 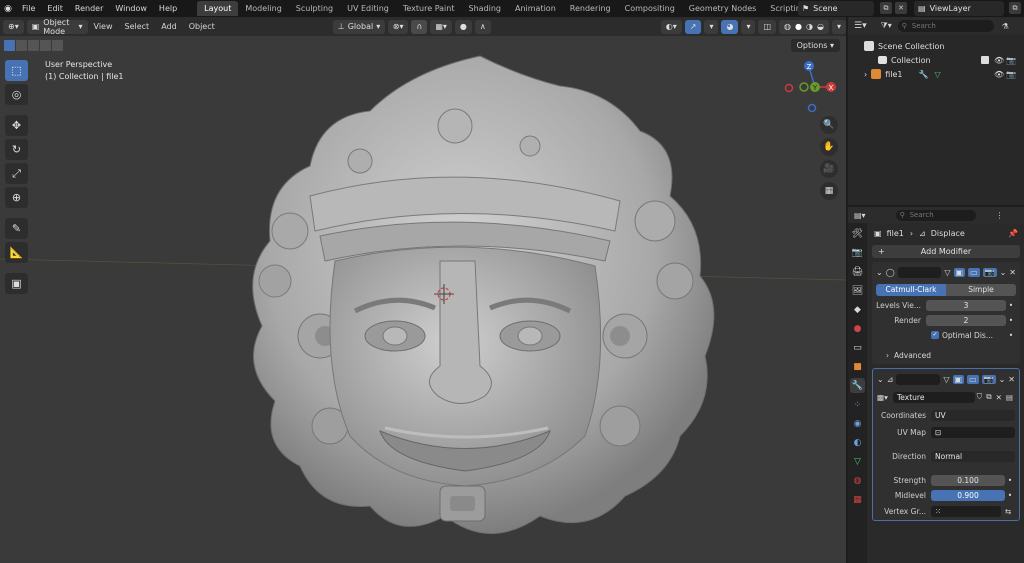 I want to click on scene-selector: ⚑ Scene, so click(x=836, y=8).